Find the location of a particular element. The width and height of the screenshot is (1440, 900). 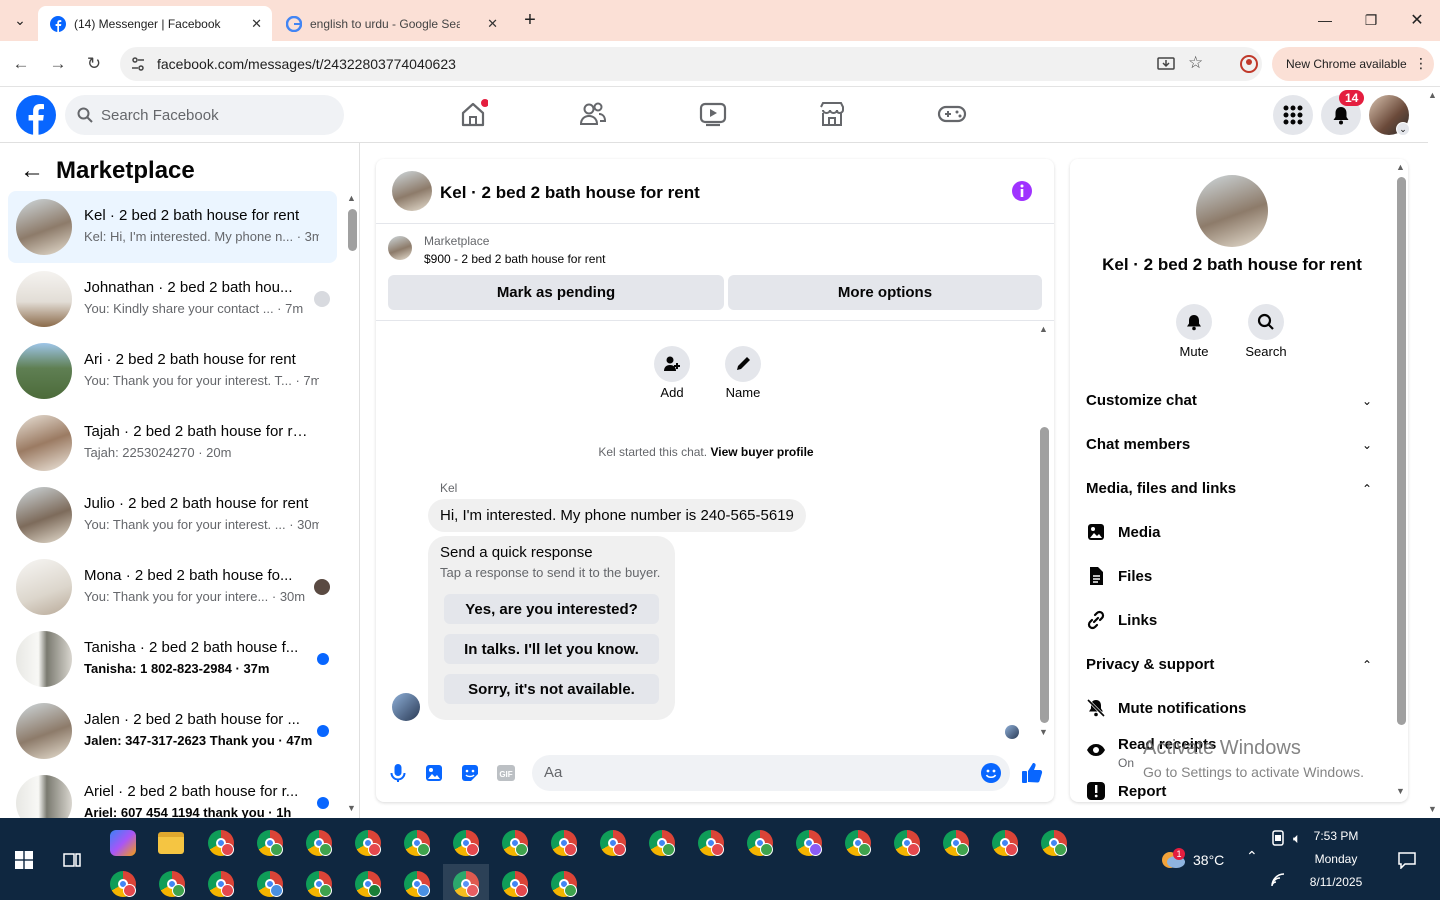

quick-reply-button: In talks. I'll let you know. is located at coordinates (551, 649).